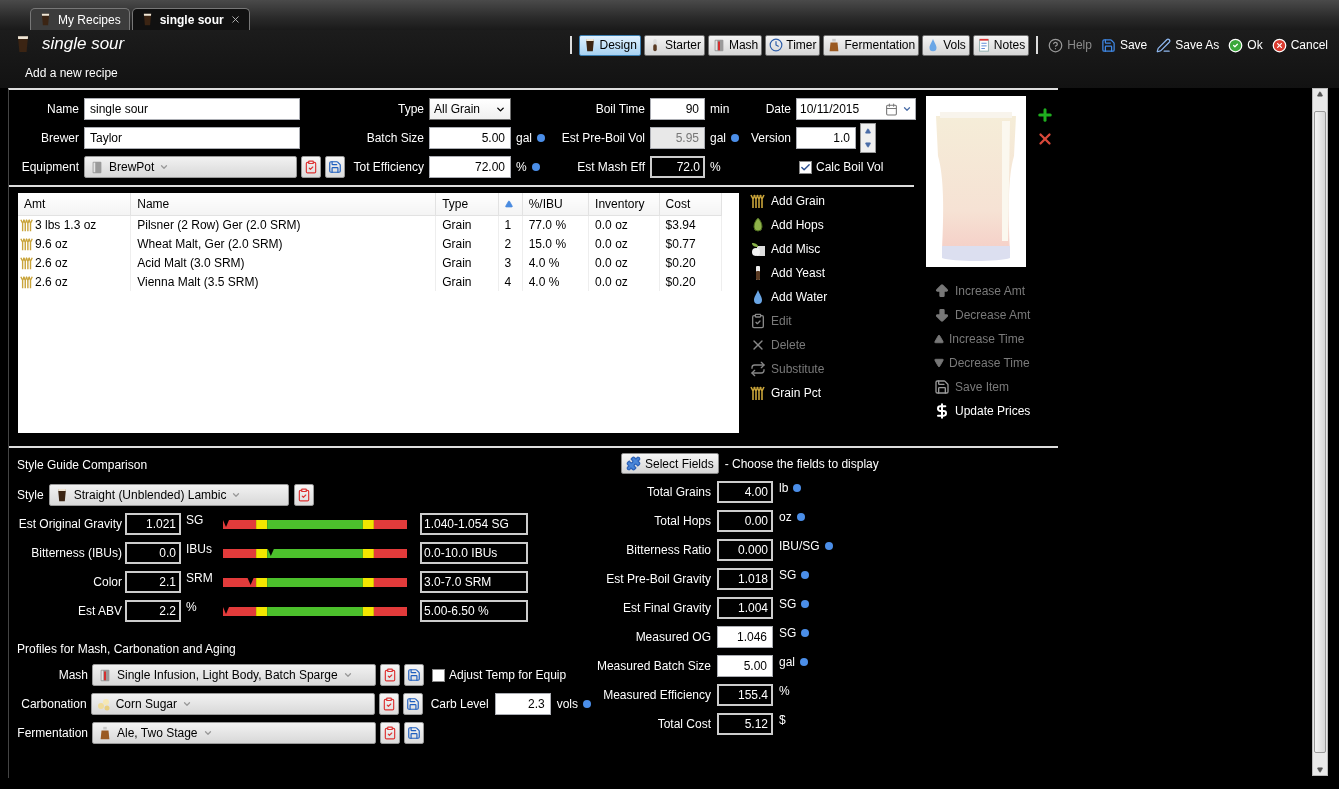  I want to click on toolbar-button: Save, so click(1124, 45).